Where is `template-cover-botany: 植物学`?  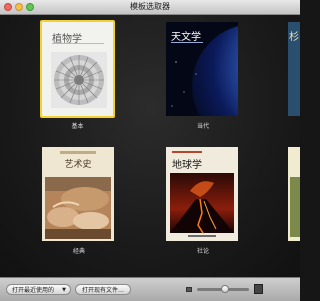 template-cover-botany: 植物学 is located at coordinates (77, 69).